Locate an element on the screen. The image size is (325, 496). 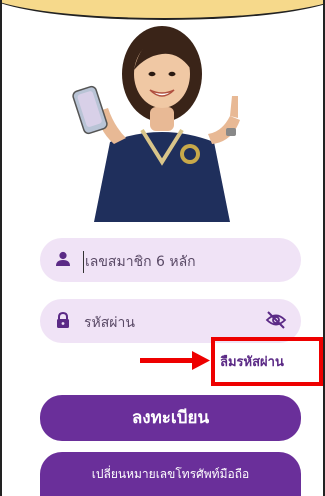
person-icon is located at coordinates (63, 258).